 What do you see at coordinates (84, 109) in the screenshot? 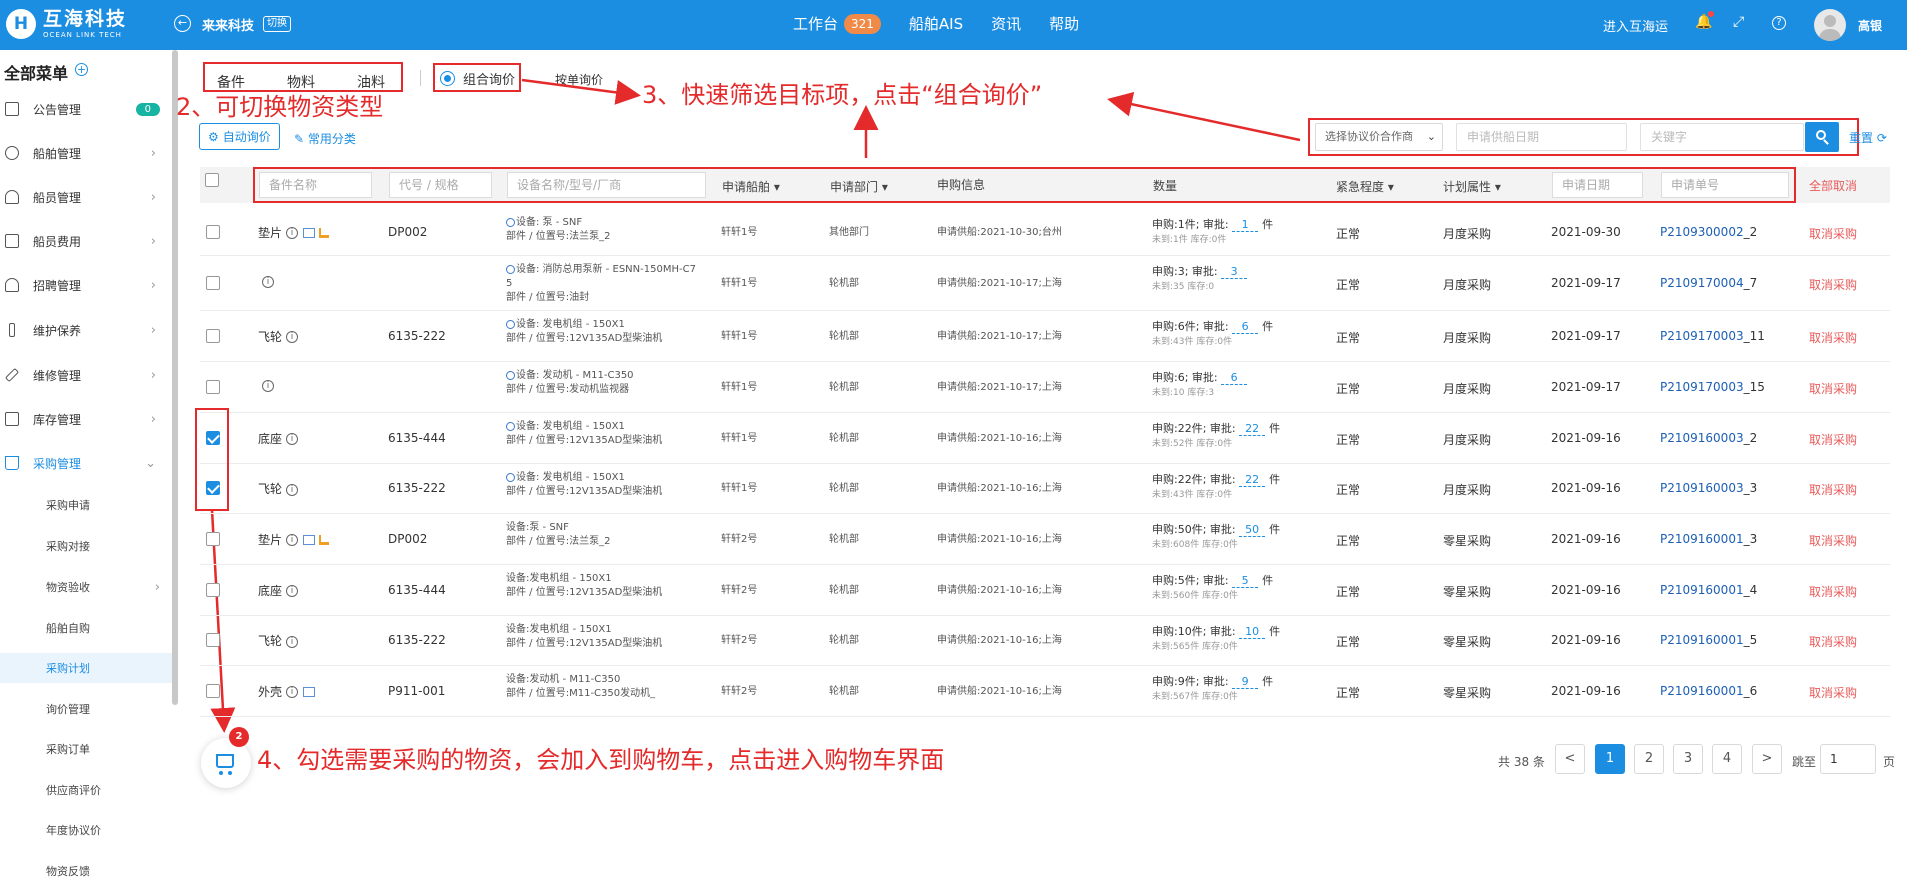
I see `sidebar-item-announcements: 公告管理 0` at bounding box center [84, 109].